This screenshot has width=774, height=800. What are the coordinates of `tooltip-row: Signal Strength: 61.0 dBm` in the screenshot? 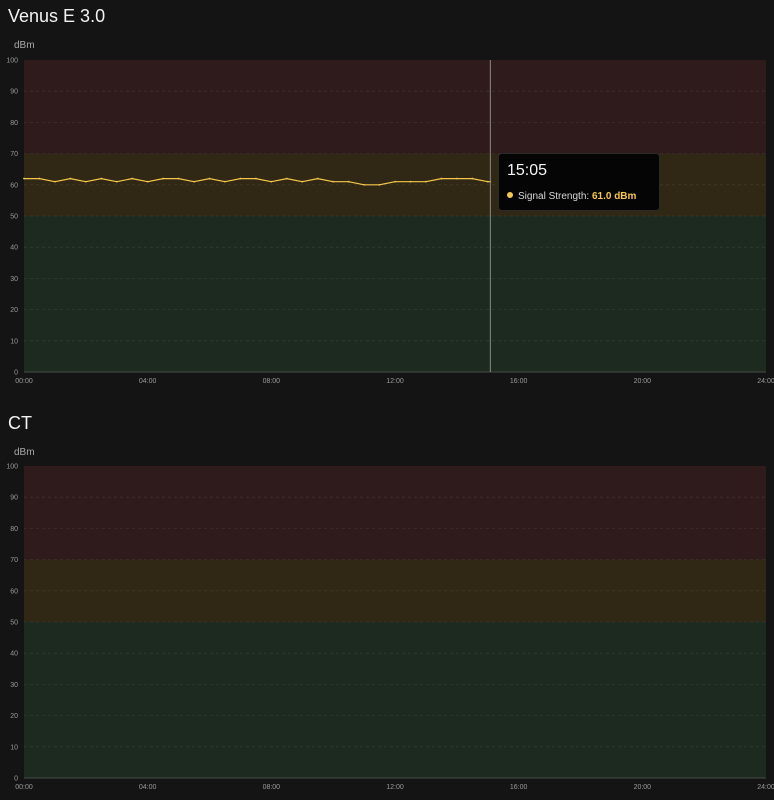 It's located at (571, 196).